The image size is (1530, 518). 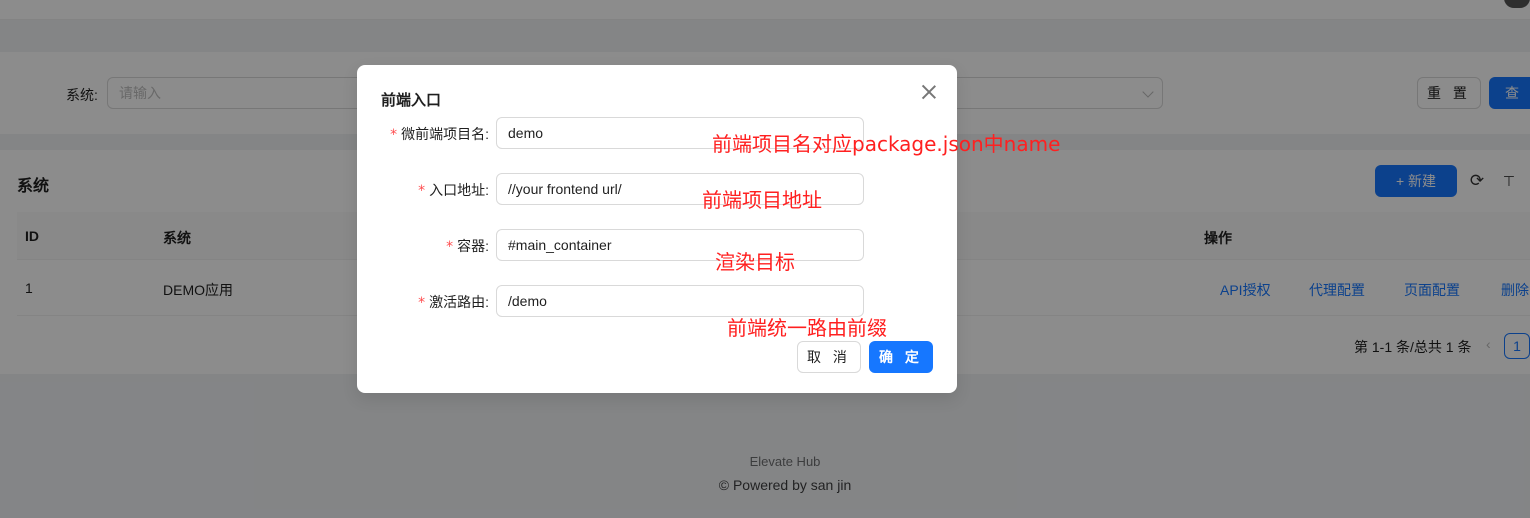 I want to click on field-label-text: 容器:, so click(x=473, y=246).